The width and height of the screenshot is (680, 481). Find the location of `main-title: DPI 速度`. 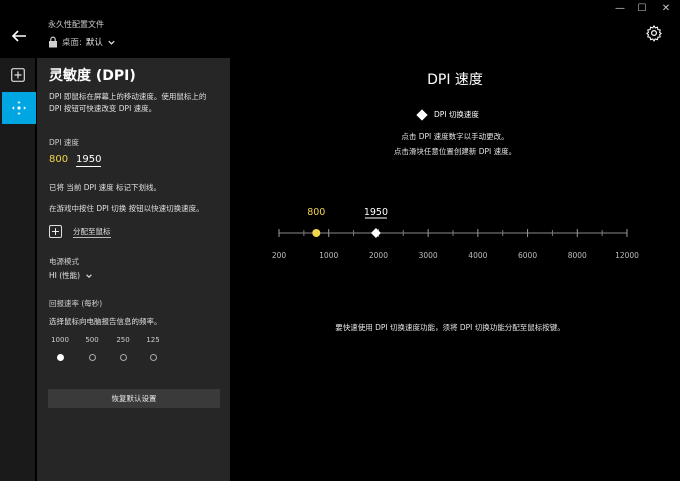

main-title: DPI 速度 is located at coordinates (455, 80).